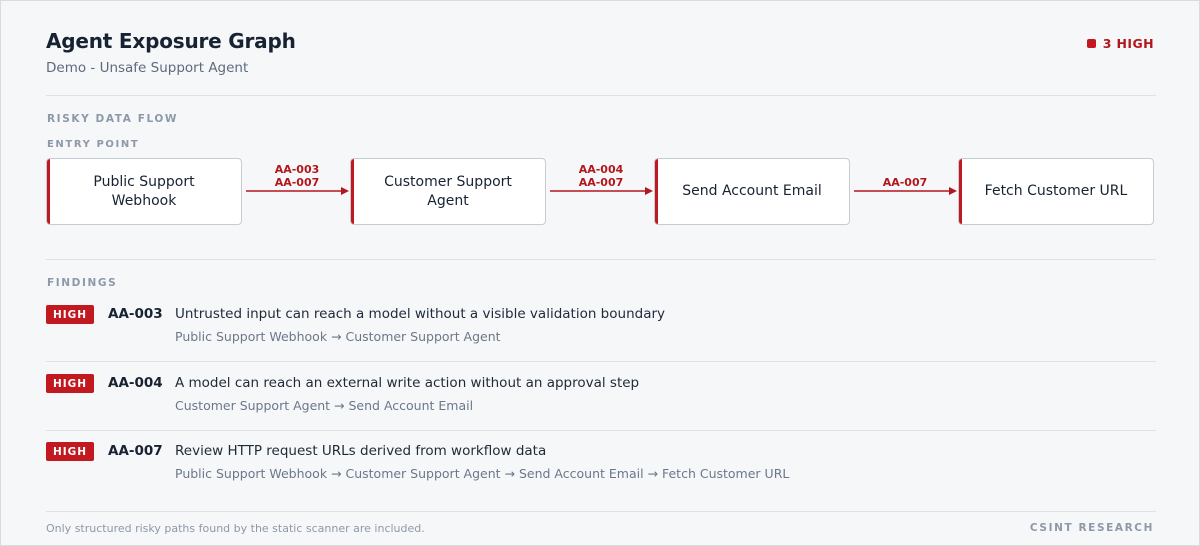 The width and height of the screenshot is (1200, 546). I want to click on flow-node-label: Send Account Email, so click(752, 191).